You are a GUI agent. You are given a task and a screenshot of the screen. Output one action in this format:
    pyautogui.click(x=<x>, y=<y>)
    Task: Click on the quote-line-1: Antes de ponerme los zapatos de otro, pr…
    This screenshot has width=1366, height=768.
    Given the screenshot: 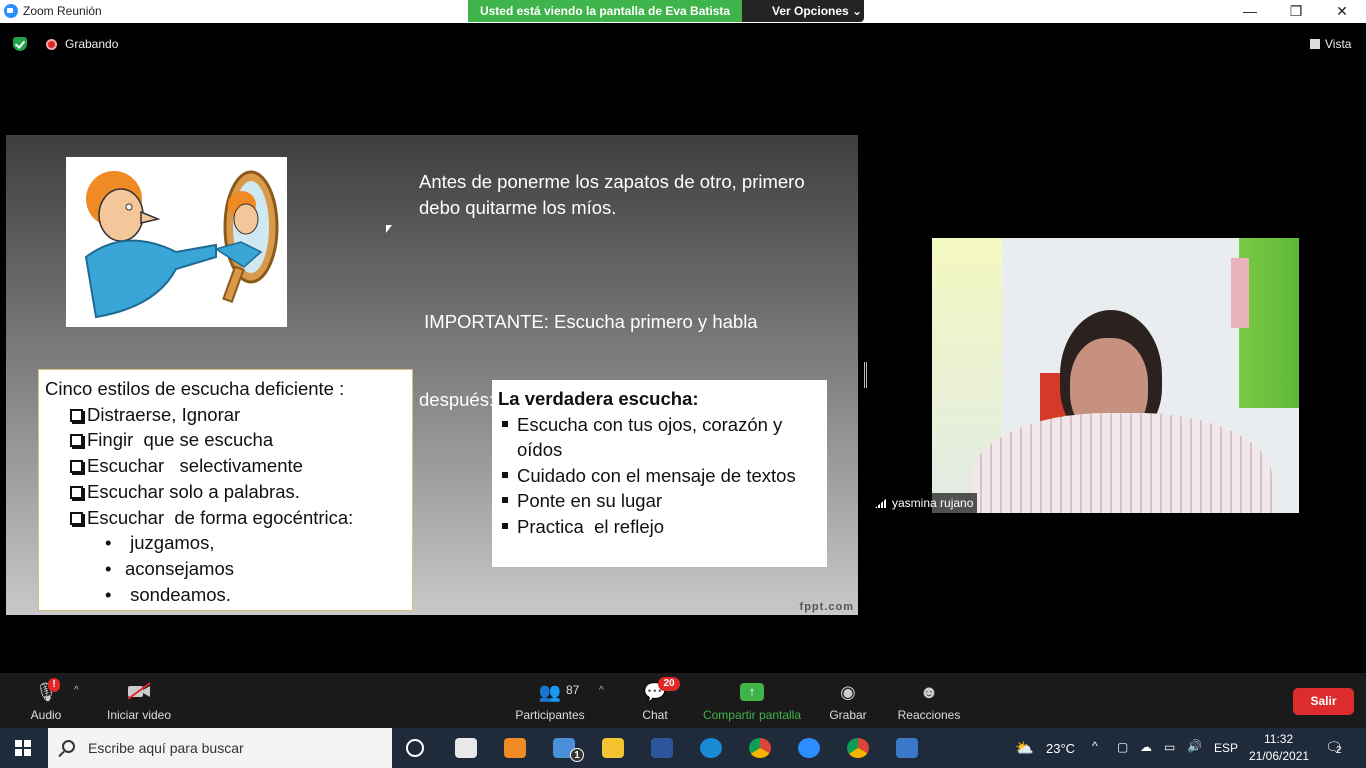 What is the action you would take?
    pyautogui.click(x=612, y=181)
    